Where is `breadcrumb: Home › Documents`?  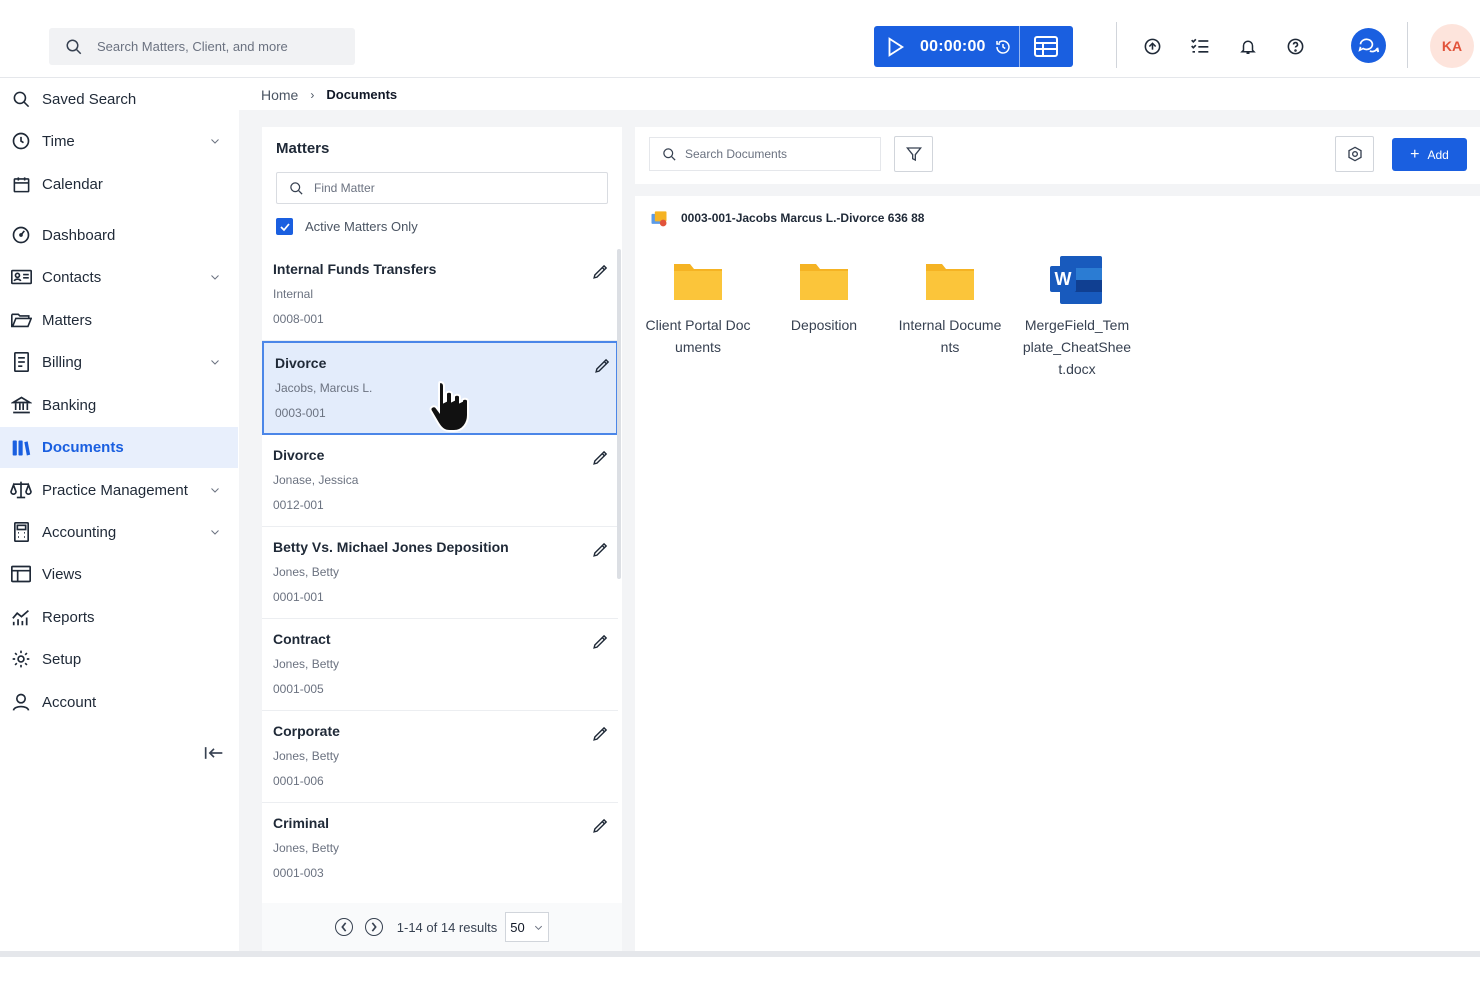
breadcrumb: Home › Documents is located at coordinates (859, 94).